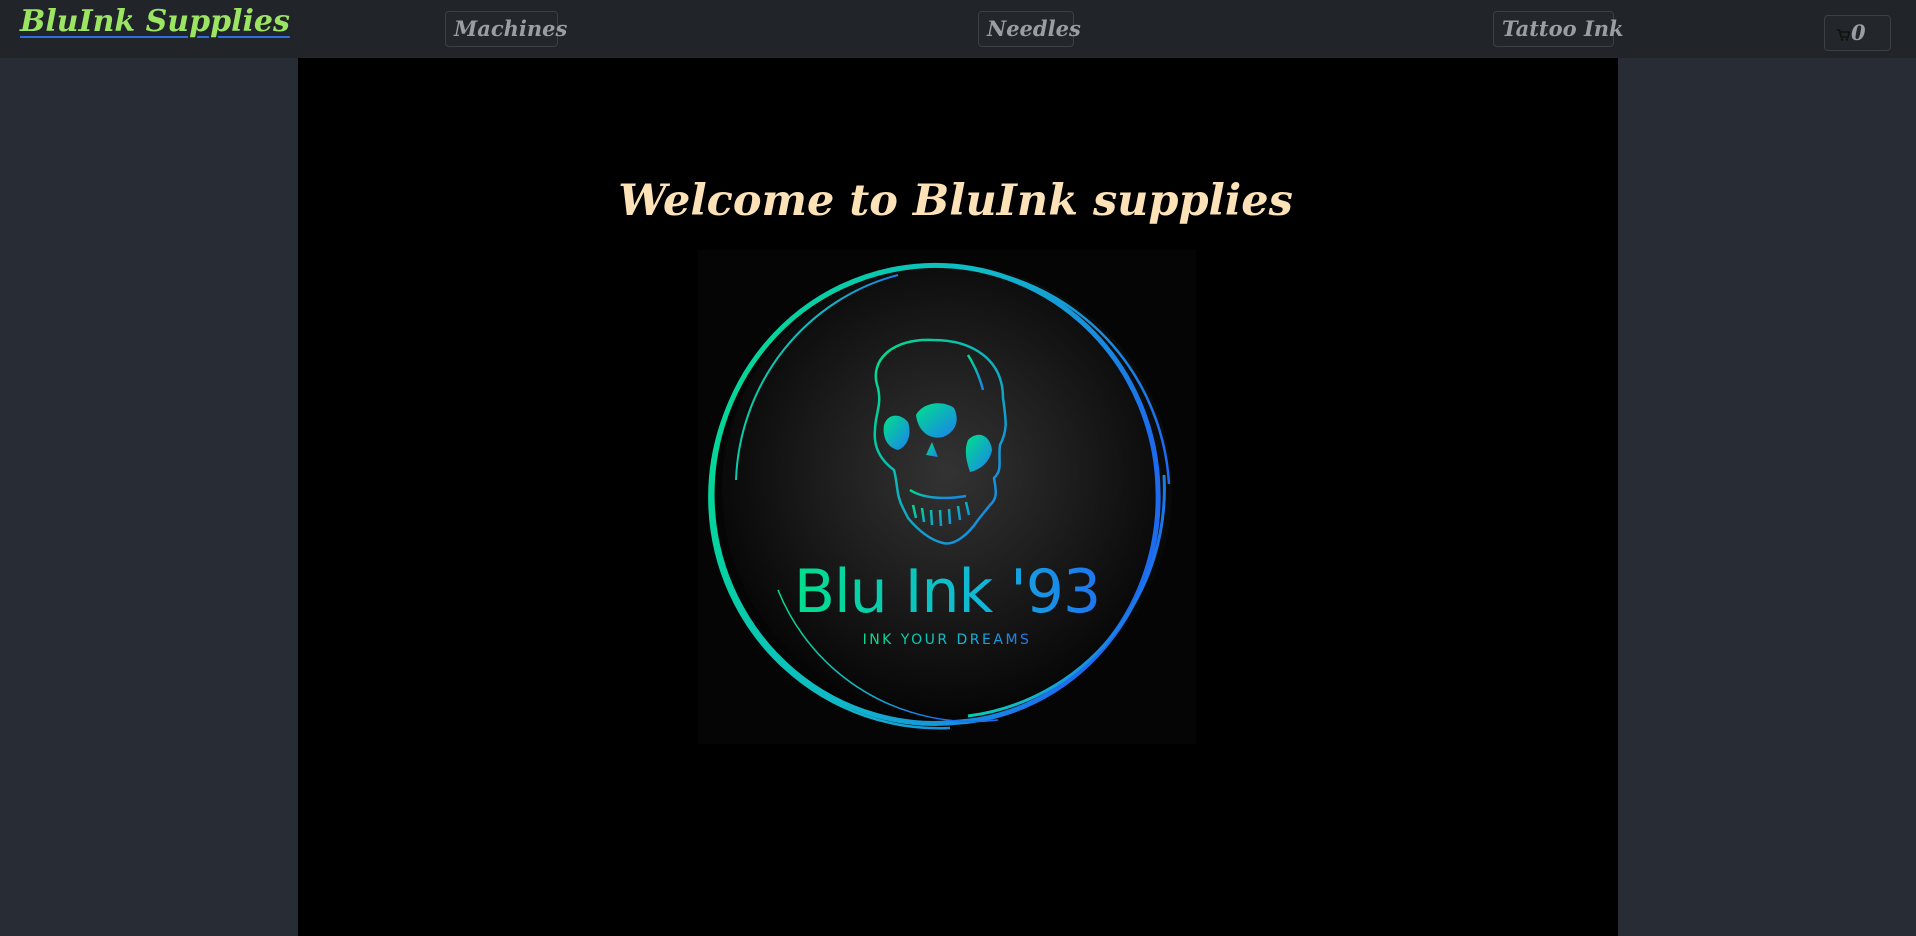  What do you see at coordinates (506, 29) in the screenshot?
I see `nav-machines-button: Machines` at bounding box center [506, 29].